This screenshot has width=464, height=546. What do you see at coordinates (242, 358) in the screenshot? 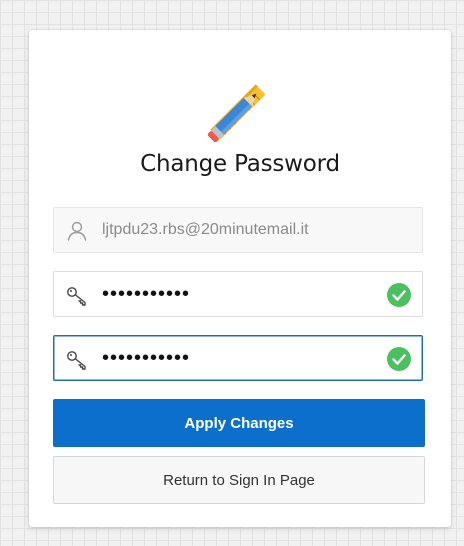
I see `confirm-password-input` at bounding box center [242, 358].